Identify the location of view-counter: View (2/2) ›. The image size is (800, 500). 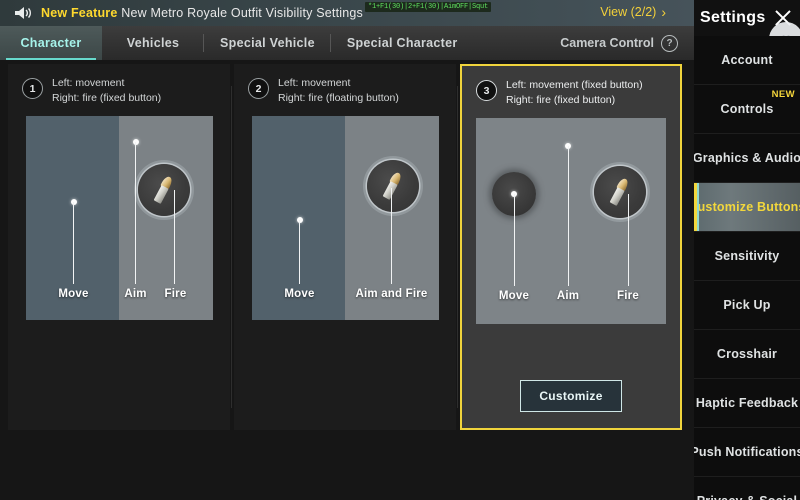
(633, 12).